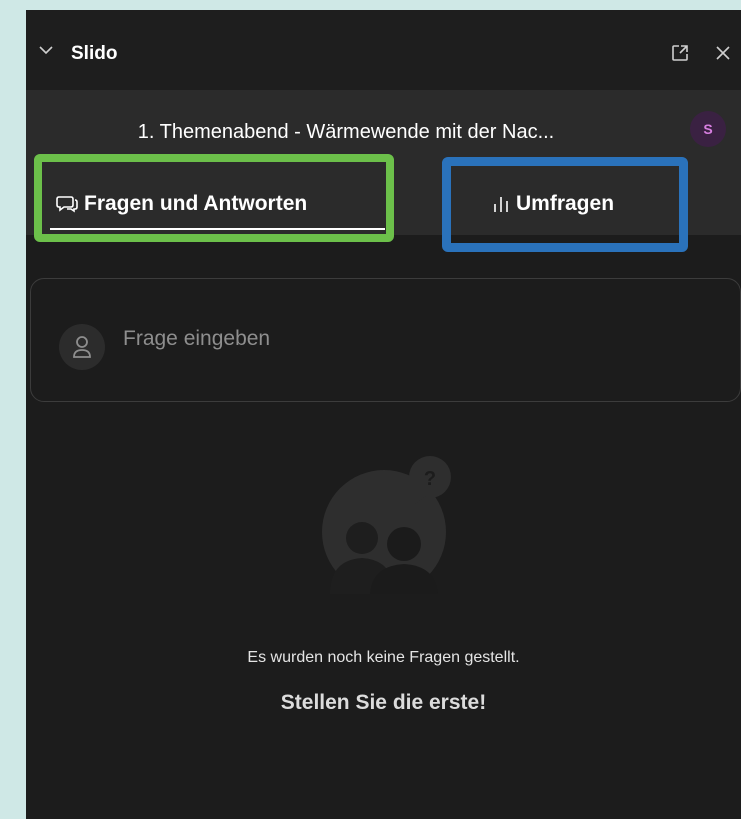 This screenshot has height=819, width=741. Describe the element at coordinates (197, 338) in the screenshot. I see `question-input-placeholder: Frage eingeben` at that location.